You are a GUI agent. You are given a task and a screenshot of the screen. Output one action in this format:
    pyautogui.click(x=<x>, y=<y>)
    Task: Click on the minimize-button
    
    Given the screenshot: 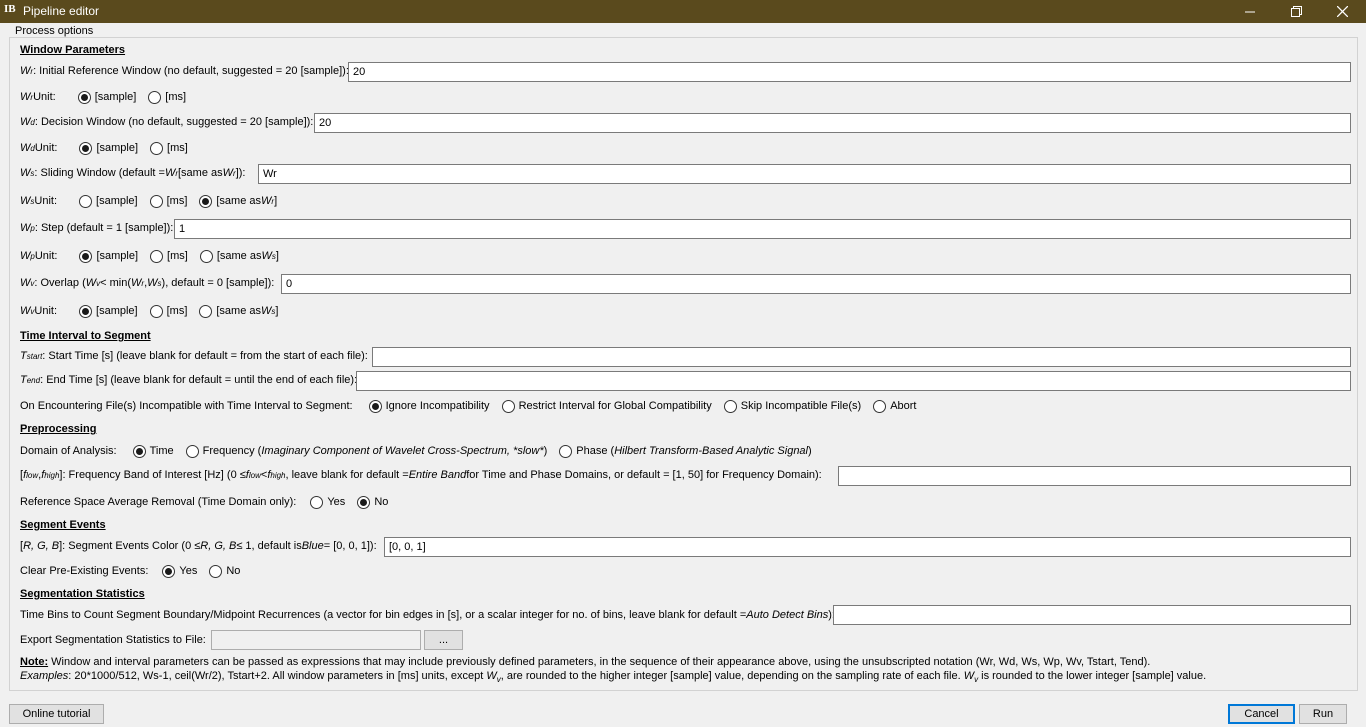 What is the action you would take?
    pyautogui.click(x=1250, y=11)
    